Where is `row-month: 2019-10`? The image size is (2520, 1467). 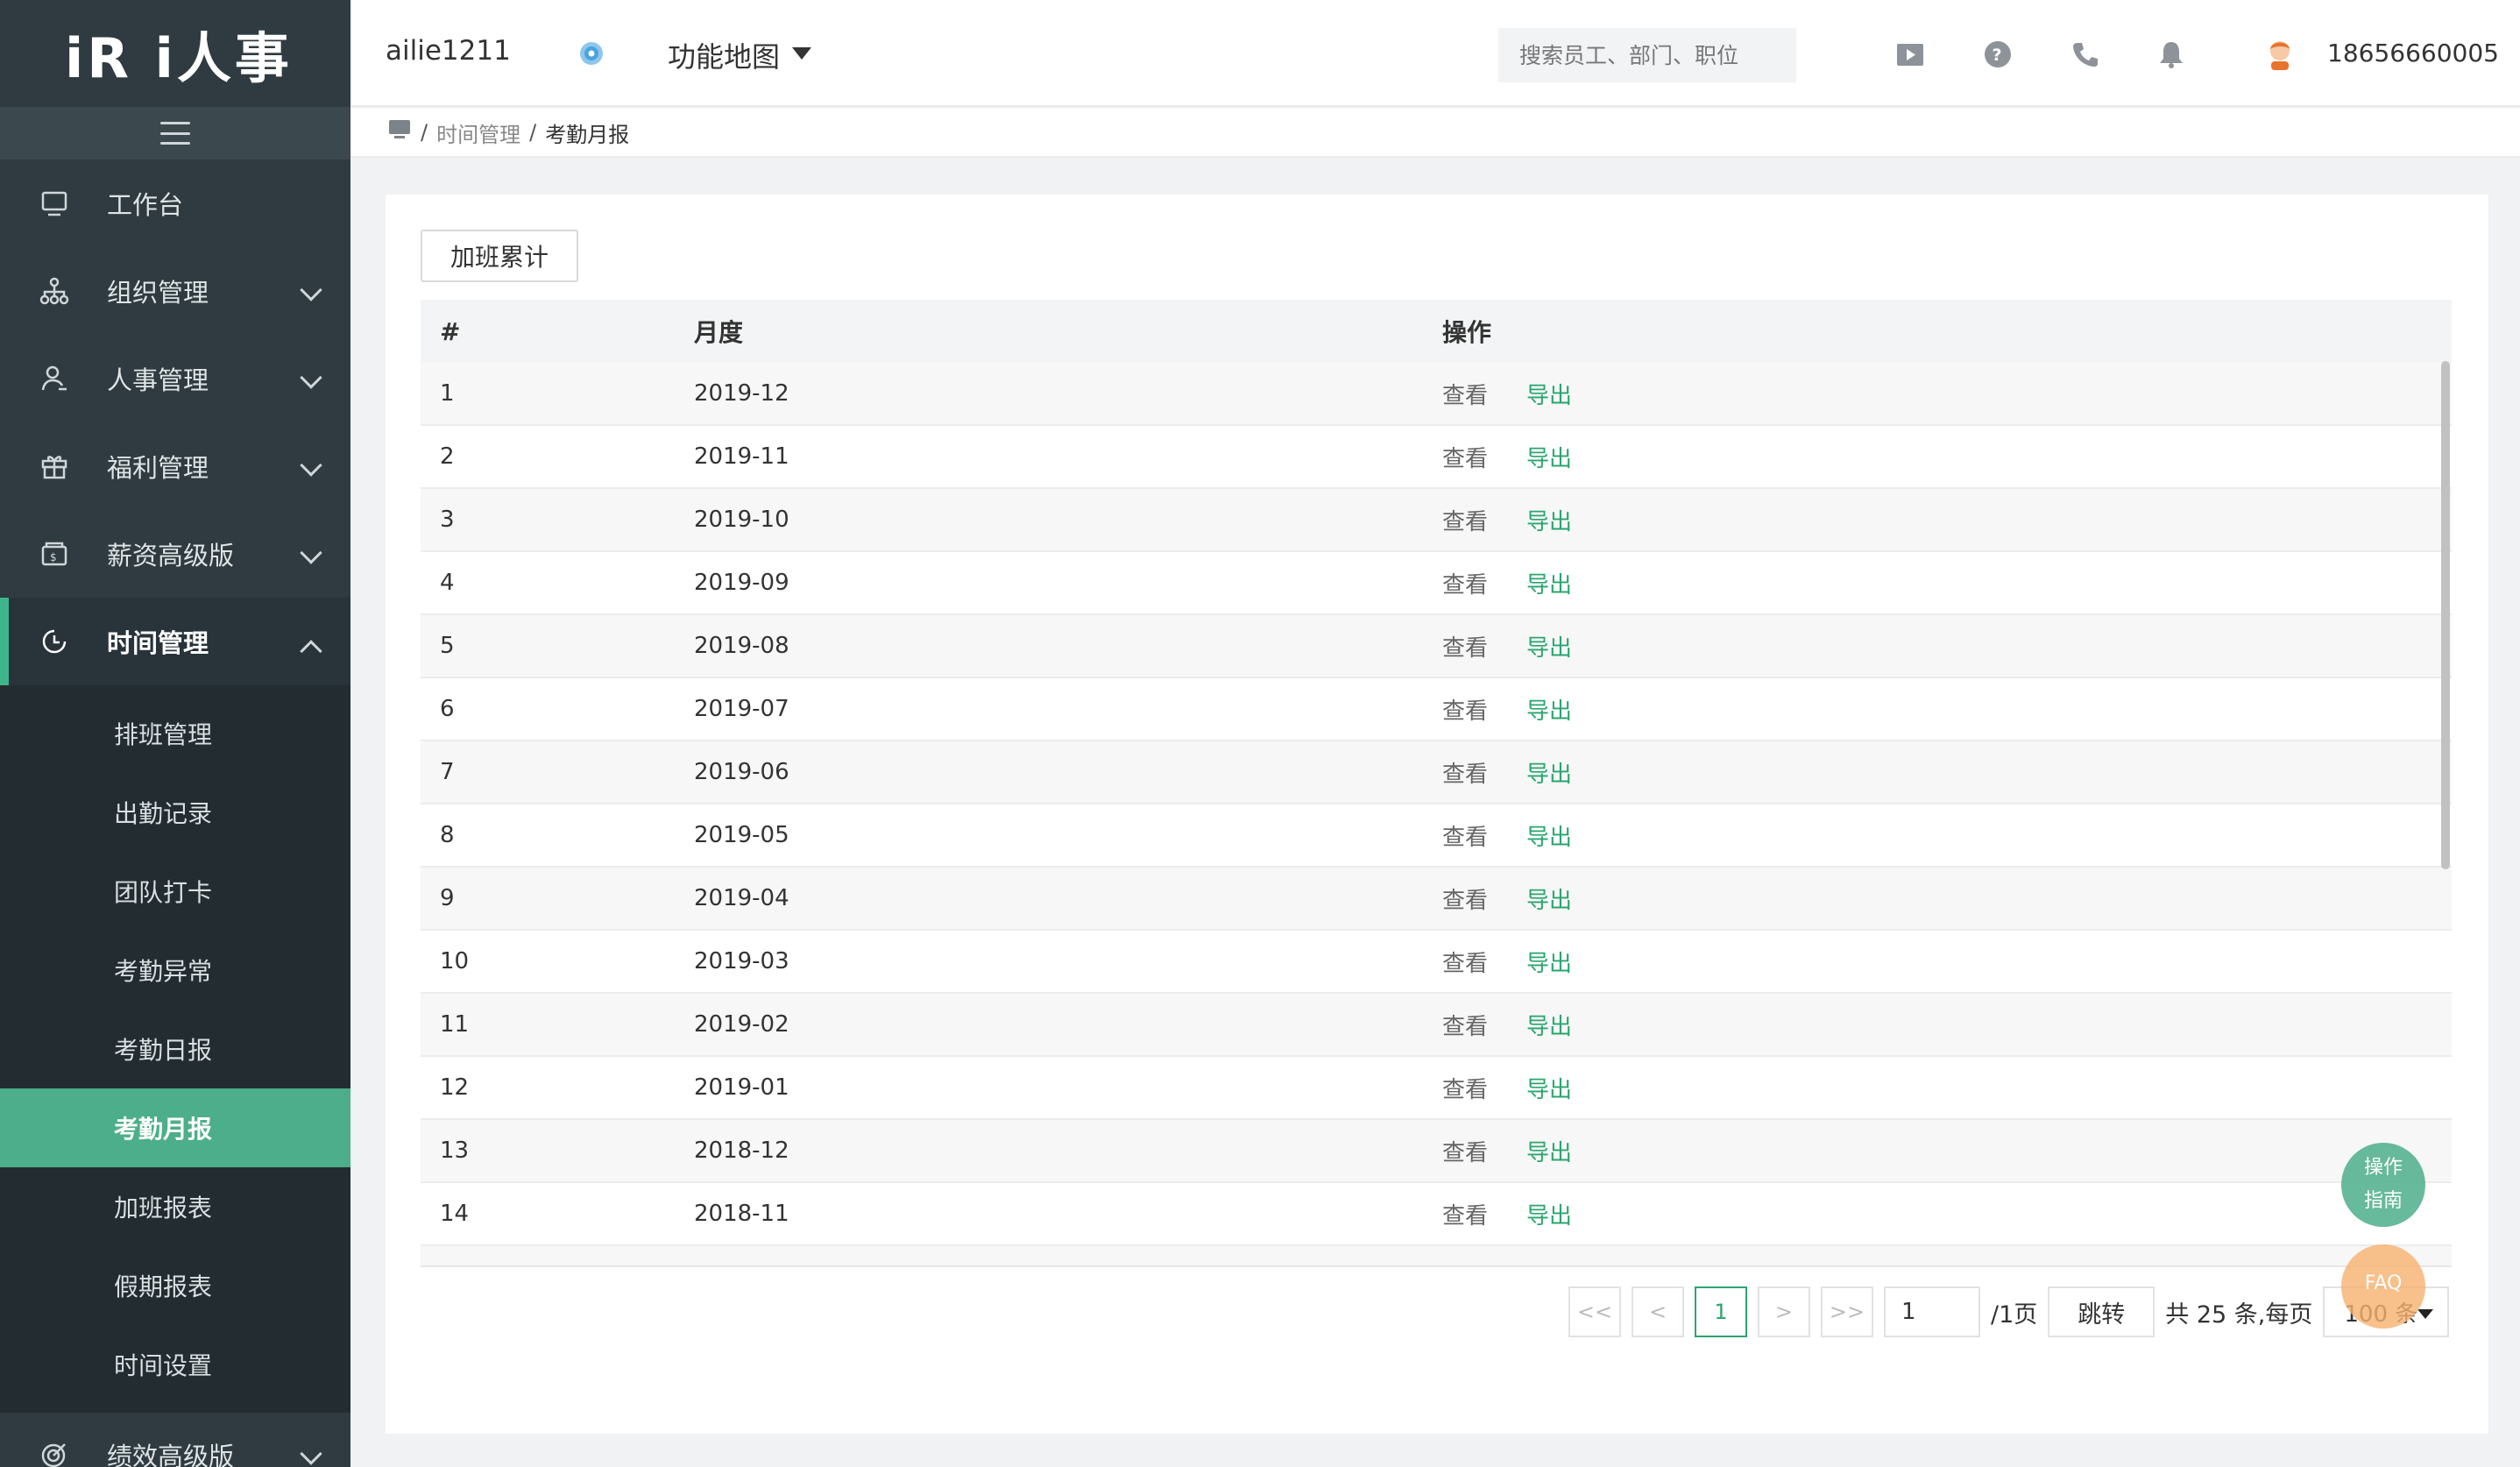
row-month: 2019-10 is located at coordinates (741, 520).